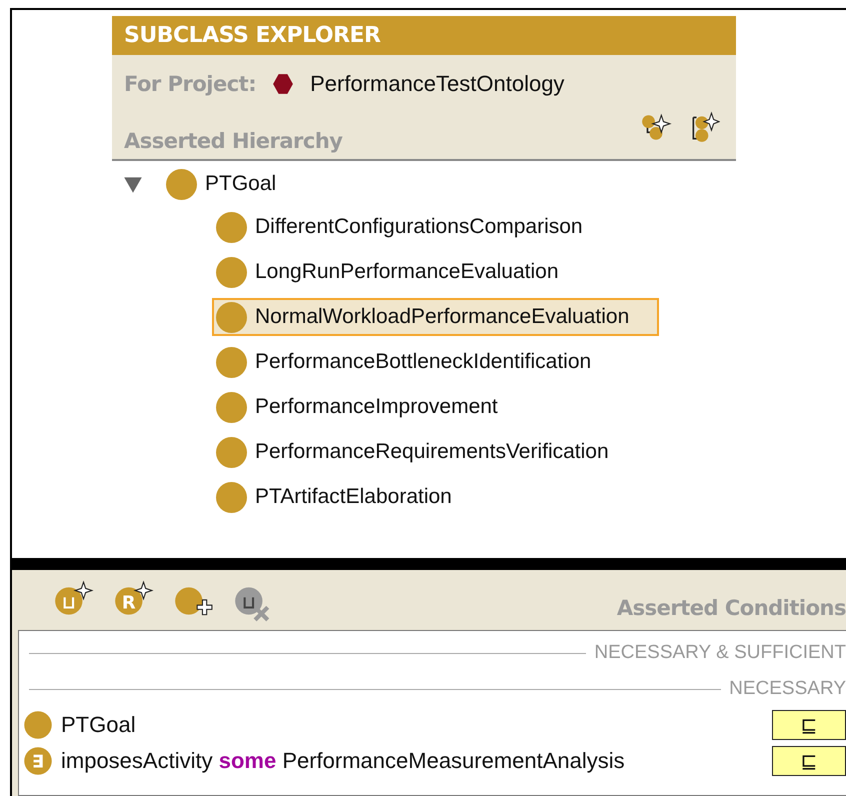 Image resolution: width=846 pixels, height=796 pixels. I want to click on tree-item: PerformanceImprovement, so click(370, 407).